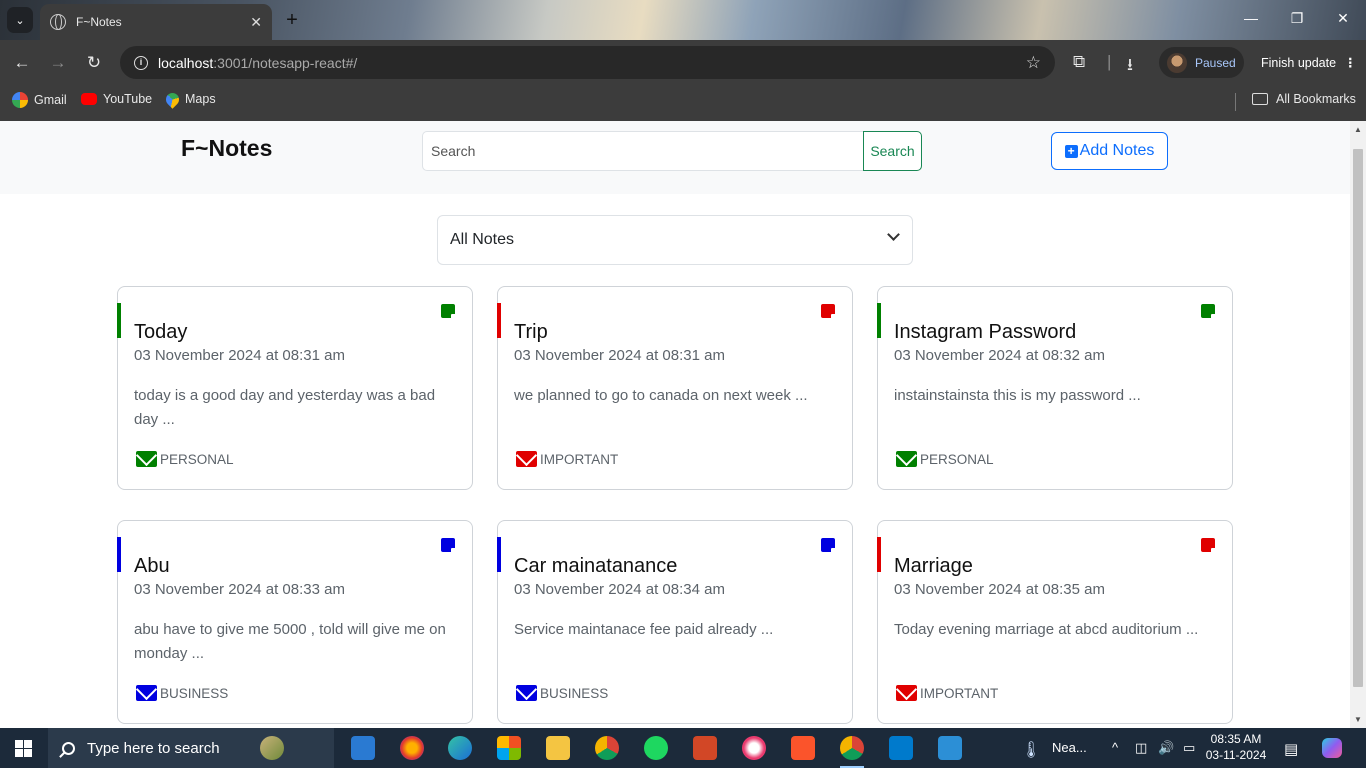 The width and height of the screenshot is (1366, 768). I want to click on notes-filter-select: All Notes, so click(675, 240).